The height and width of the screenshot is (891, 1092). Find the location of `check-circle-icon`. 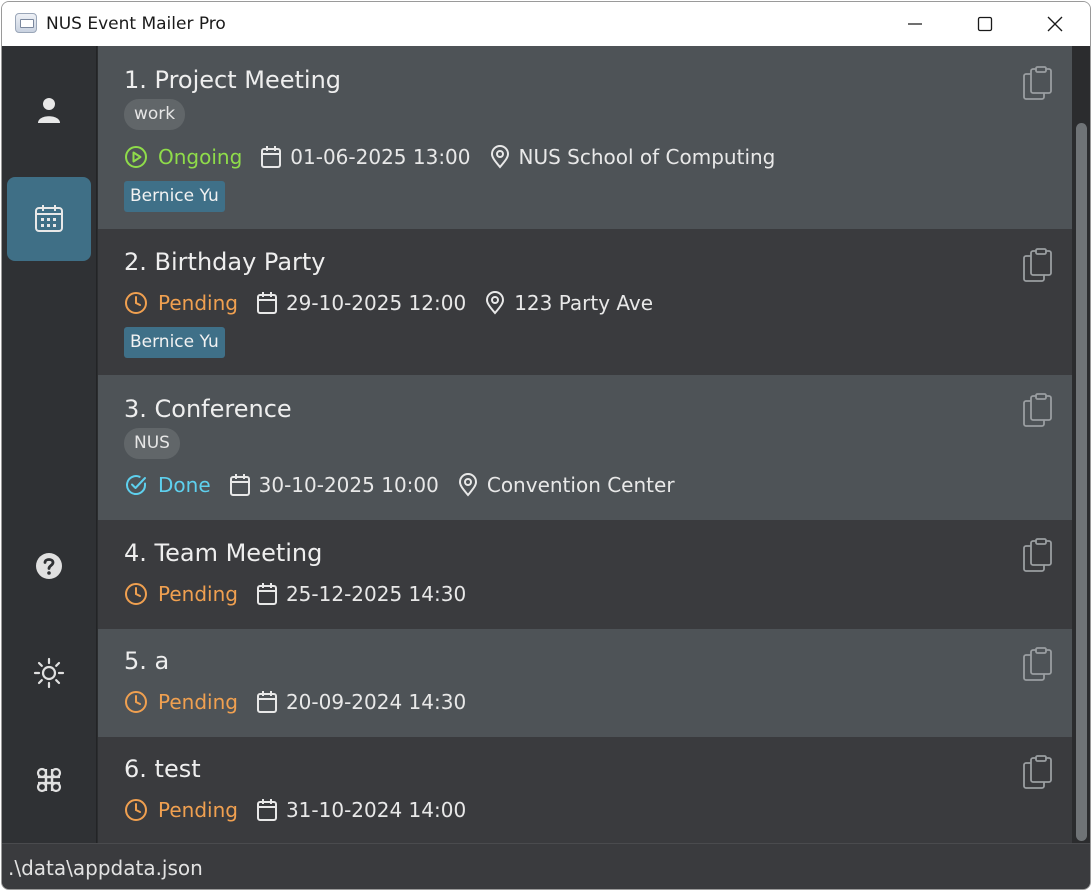

check-circle-icon is located at coordinates (136, 485).